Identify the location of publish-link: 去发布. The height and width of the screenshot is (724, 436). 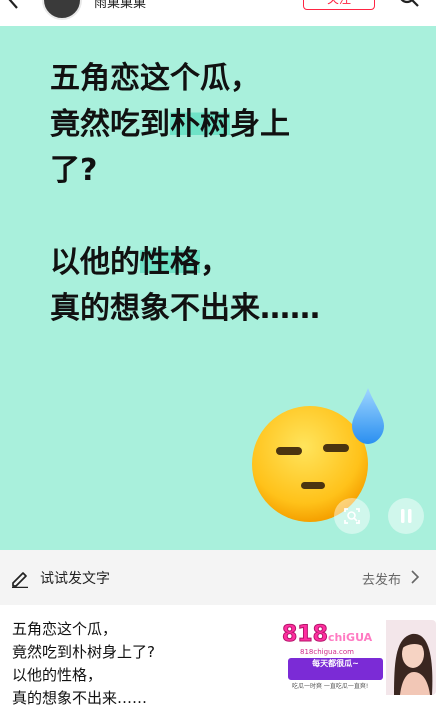
(381, 578).